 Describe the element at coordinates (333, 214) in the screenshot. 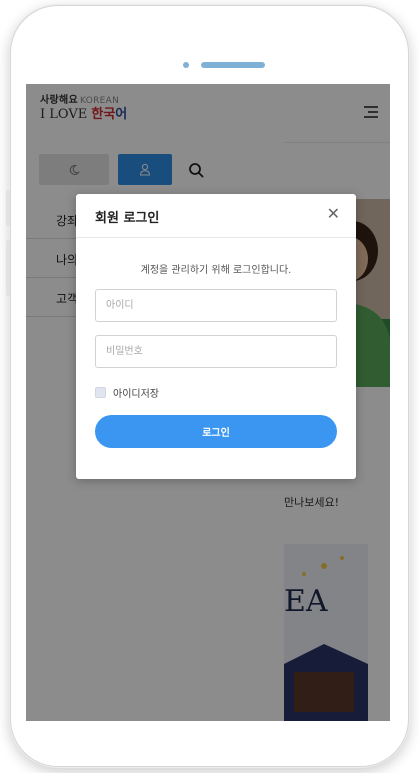

I see `close-icon: ✕` at that location.